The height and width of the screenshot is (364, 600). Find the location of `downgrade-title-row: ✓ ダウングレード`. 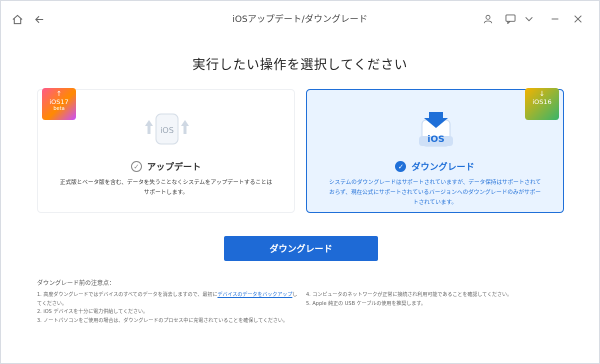

downgrade-title-row: ✓ ダウングレード is located at coordinates (435, 166).